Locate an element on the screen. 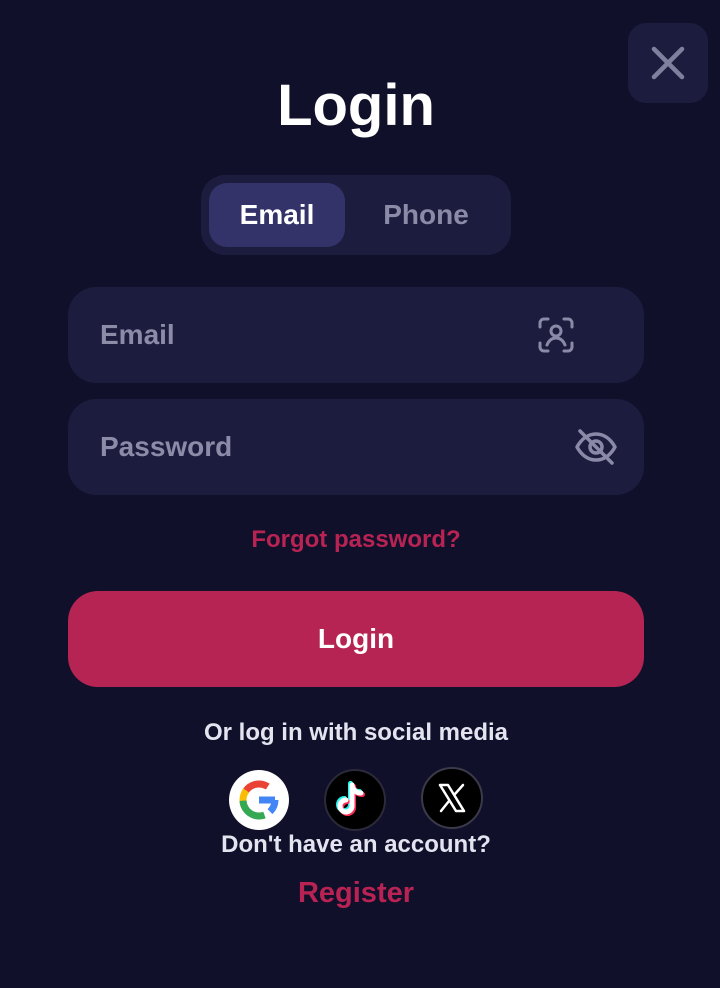  password-field-container is located at coordinates (356, 447).